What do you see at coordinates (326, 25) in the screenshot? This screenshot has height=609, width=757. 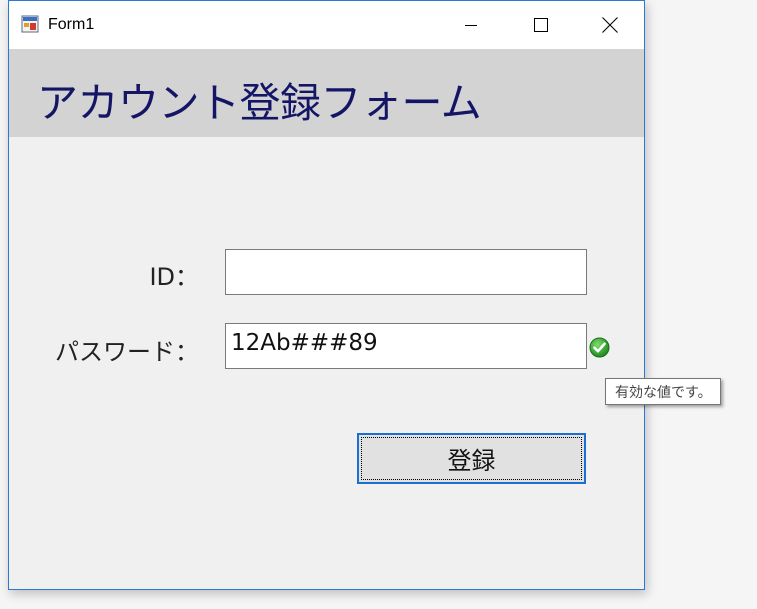 I see `title-bar: Form1` at bounding box center [326, 25].